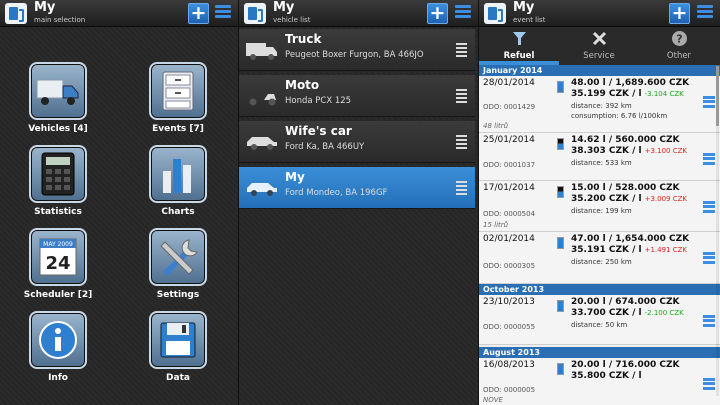 The image size is (720, 405). Describe the element at coordinates (509, 266) in the screenshot. I see `event-odometer: ODO: 0000305` at that location.